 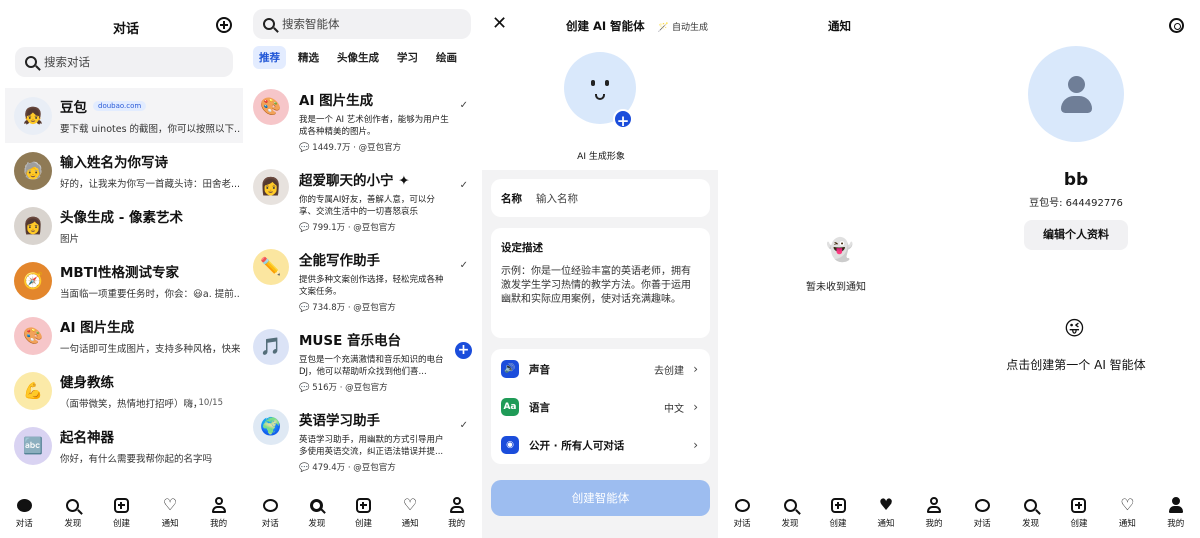 What do you see at coordinates (1076, 84) in the screenshot?
I see `person-head` at bounding box center [1076, 84].